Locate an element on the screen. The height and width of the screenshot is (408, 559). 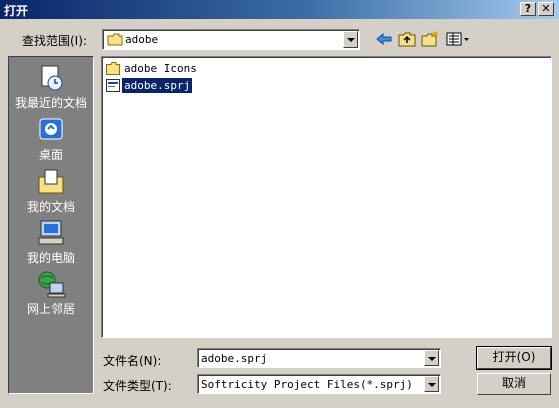
look-in-dropdown: adobe is located at coordinates (231, 39).